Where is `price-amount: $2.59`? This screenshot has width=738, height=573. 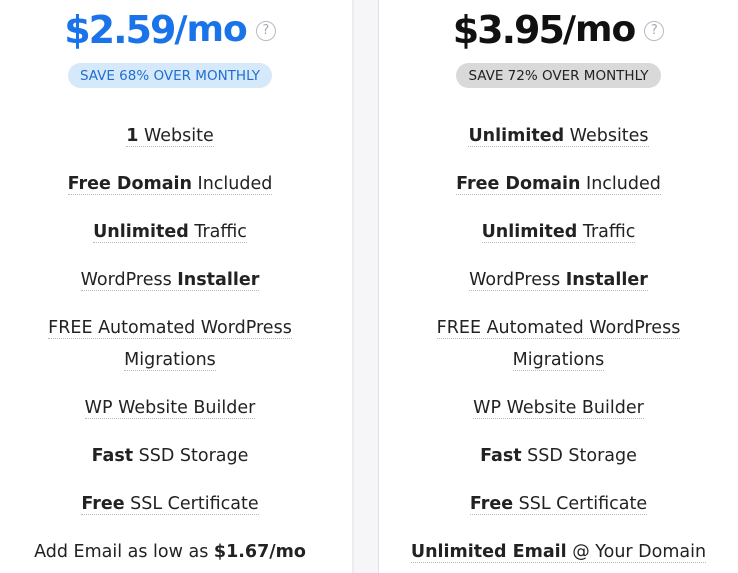 price-amount: $2.59 is located at coordinates (120, 30).